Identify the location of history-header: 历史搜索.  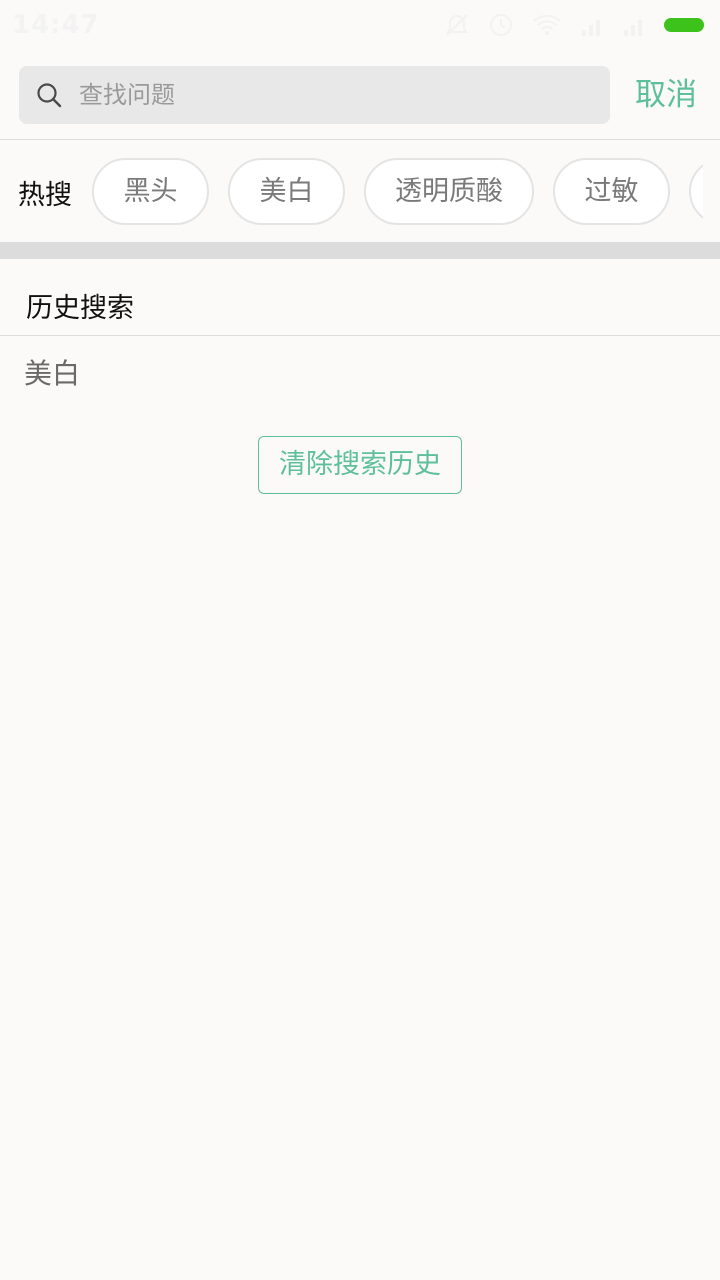
(360, 297).